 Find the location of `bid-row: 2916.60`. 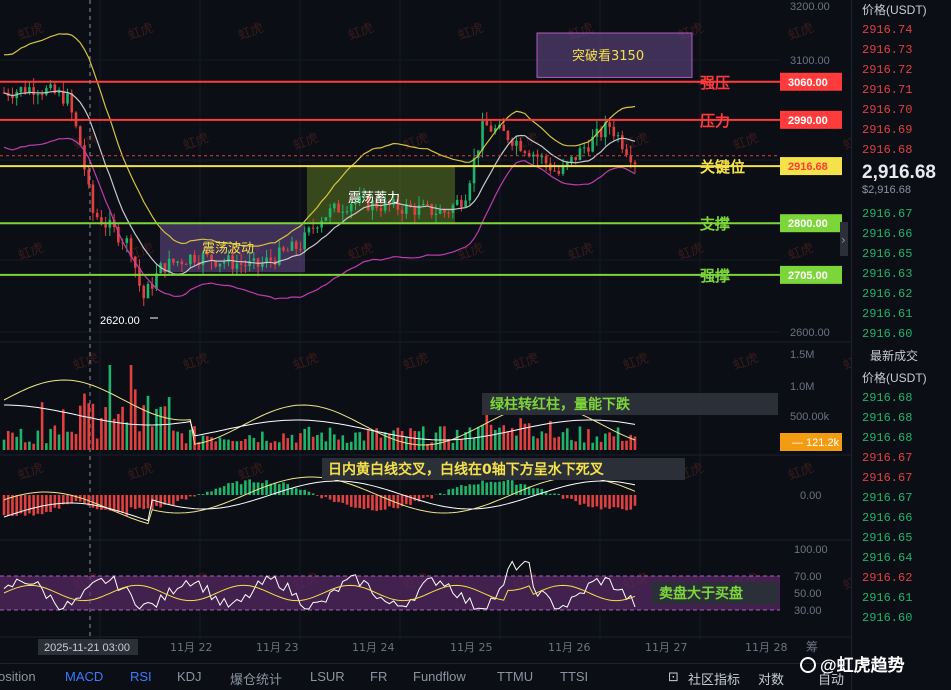

bid-row: 2916.60 is located at coordinates (901, 334).